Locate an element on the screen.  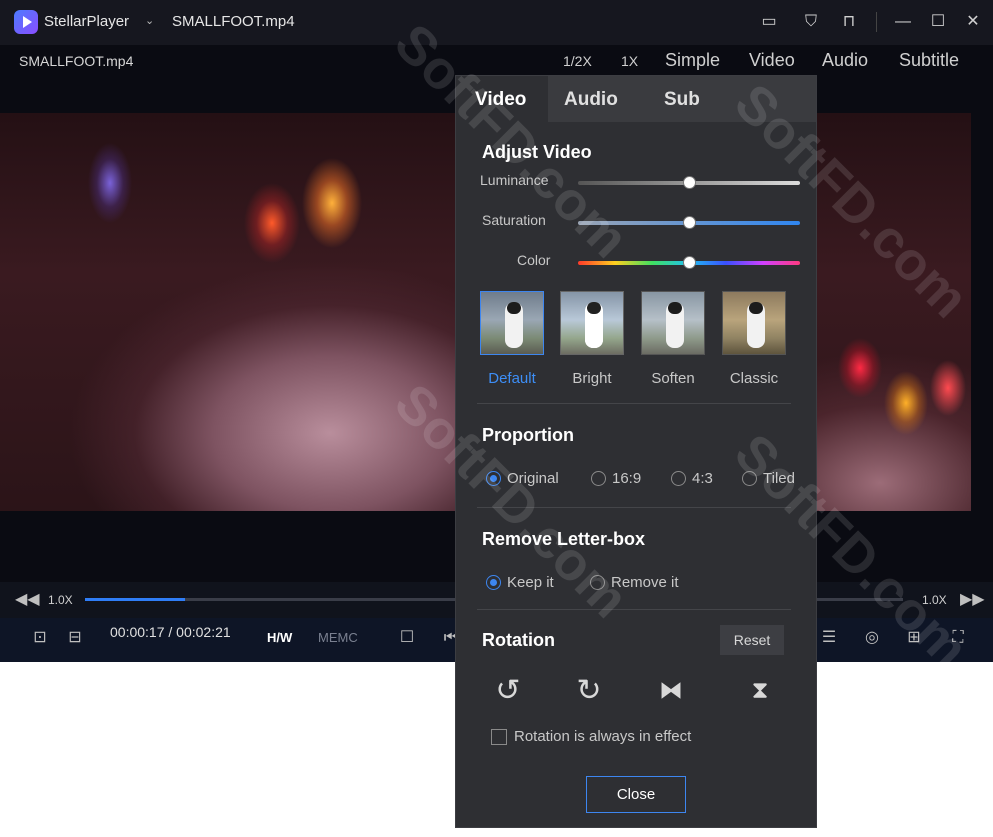
saturation-label: Saturation is located at coordinates (514, 220).